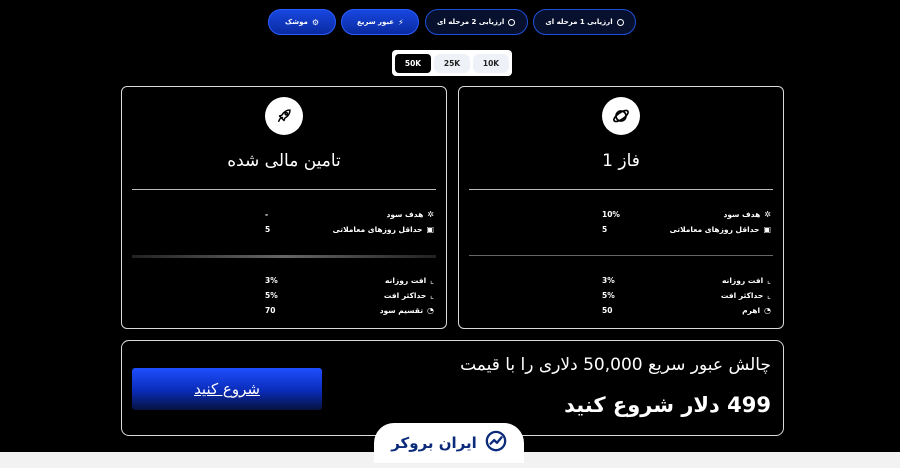 This screenshot has height=468, width=900. I want to click on card-title: فاز 1, so click(621, 161).